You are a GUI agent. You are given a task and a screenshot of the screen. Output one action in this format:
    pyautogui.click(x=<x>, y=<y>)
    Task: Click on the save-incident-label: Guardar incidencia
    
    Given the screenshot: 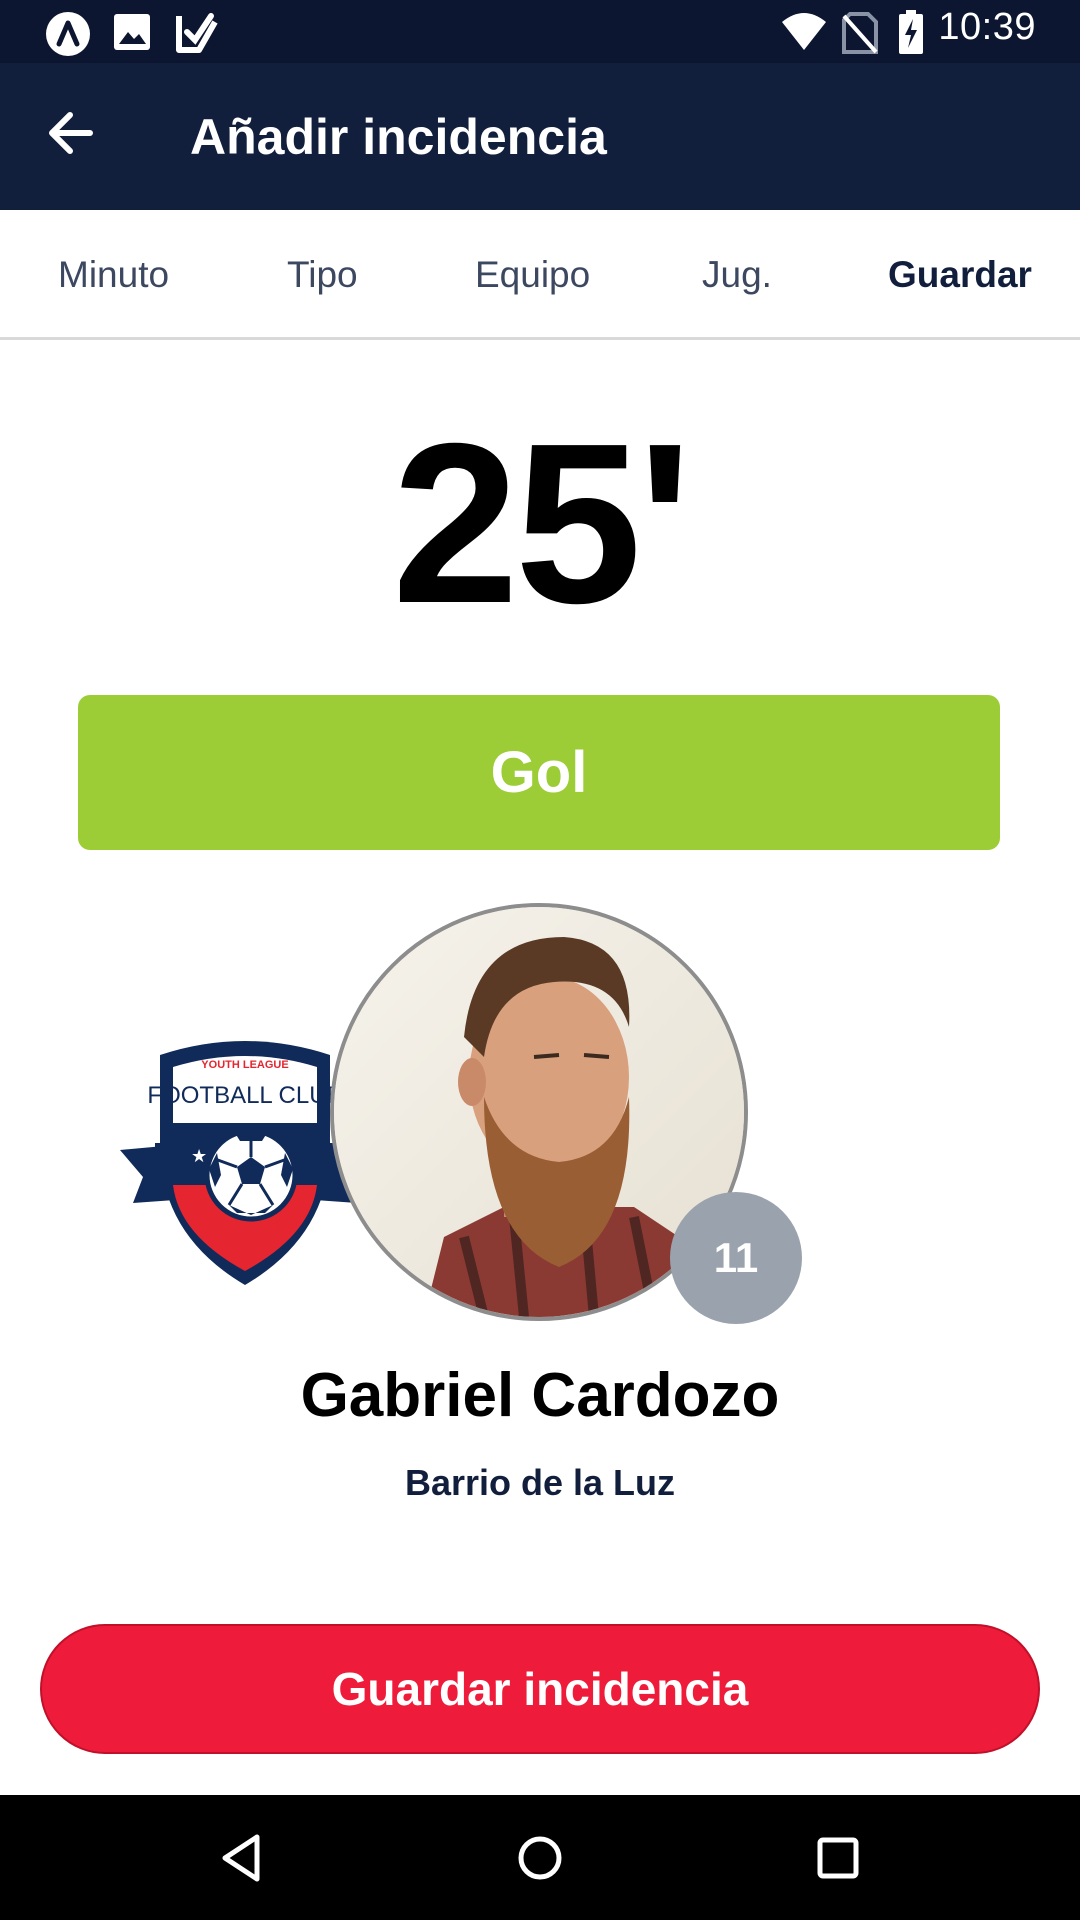 What is the action you would take?
    pyautogui.click(x=540, y=1689)
    